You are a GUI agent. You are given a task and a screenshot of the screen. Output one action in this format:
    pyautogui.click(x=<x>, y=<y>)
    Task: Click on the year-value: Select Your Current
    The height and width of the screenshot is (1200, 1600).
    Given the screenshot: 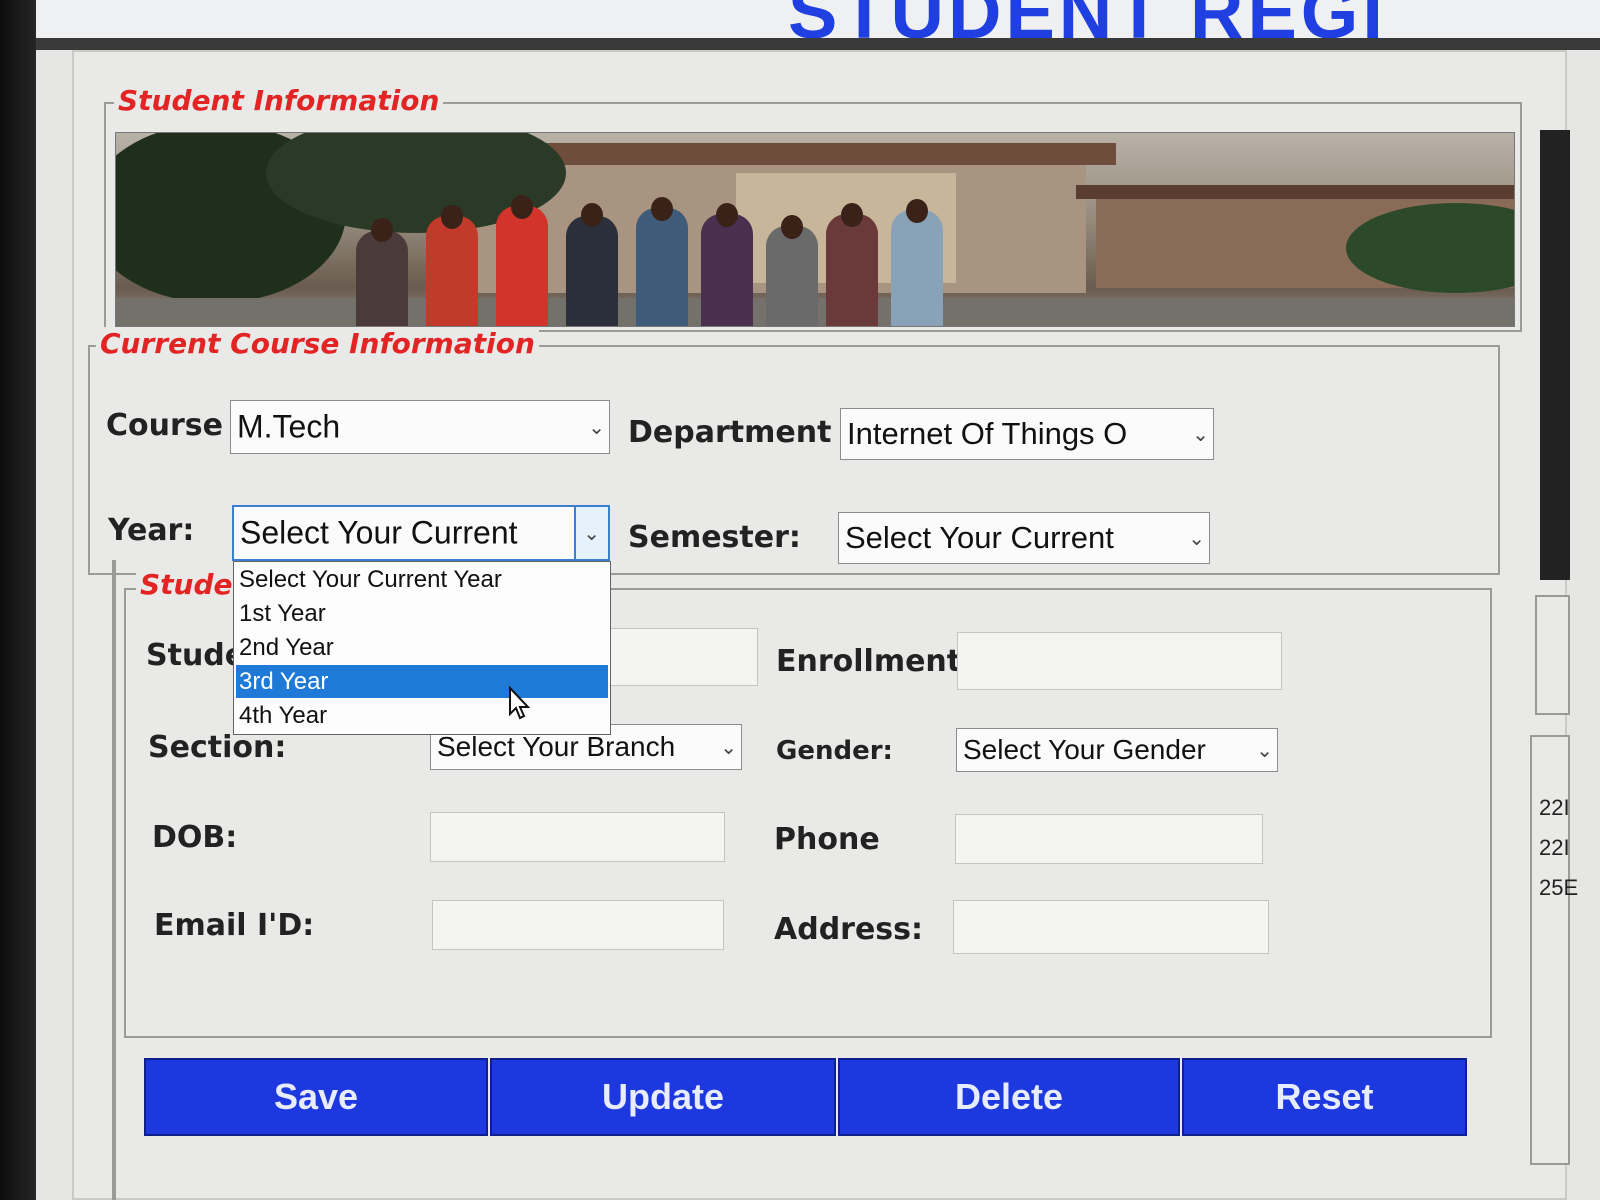 What is the action you would take?
    pyautogui.click(x=379, y=532)
    